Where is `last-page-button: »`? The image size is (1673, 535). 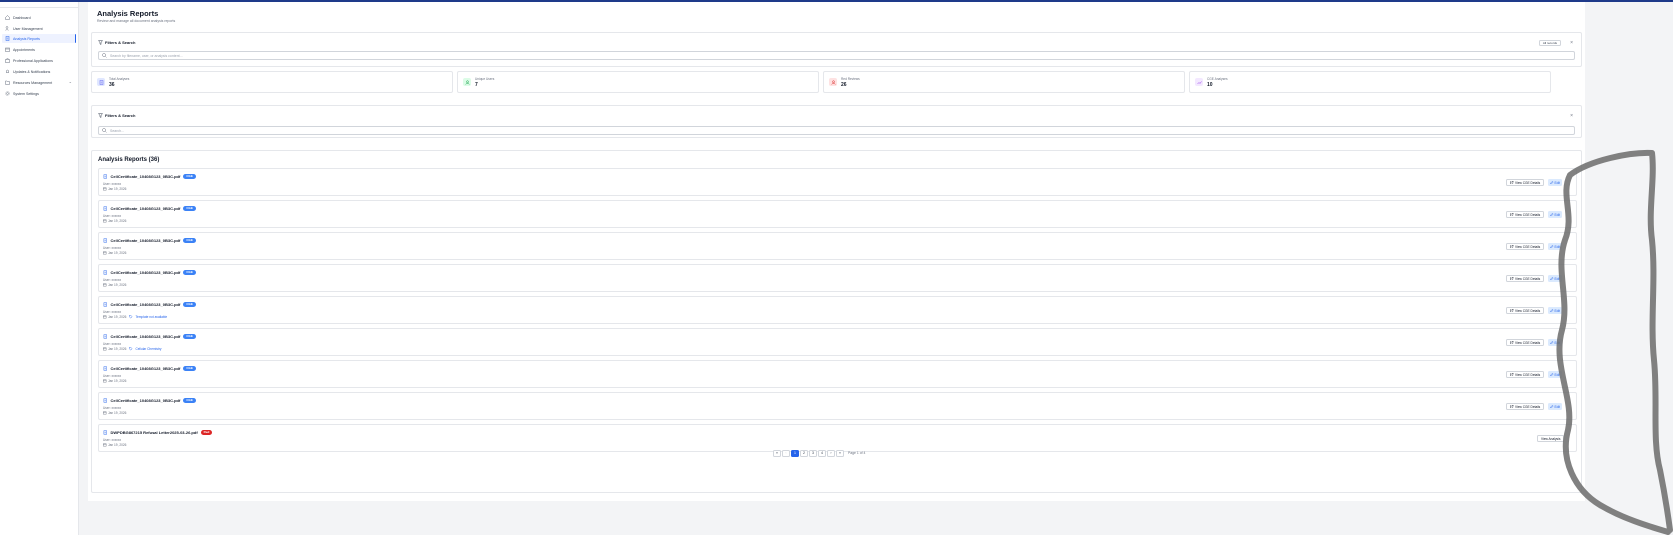 last-page-button: » is located at coordinates (840, 453).